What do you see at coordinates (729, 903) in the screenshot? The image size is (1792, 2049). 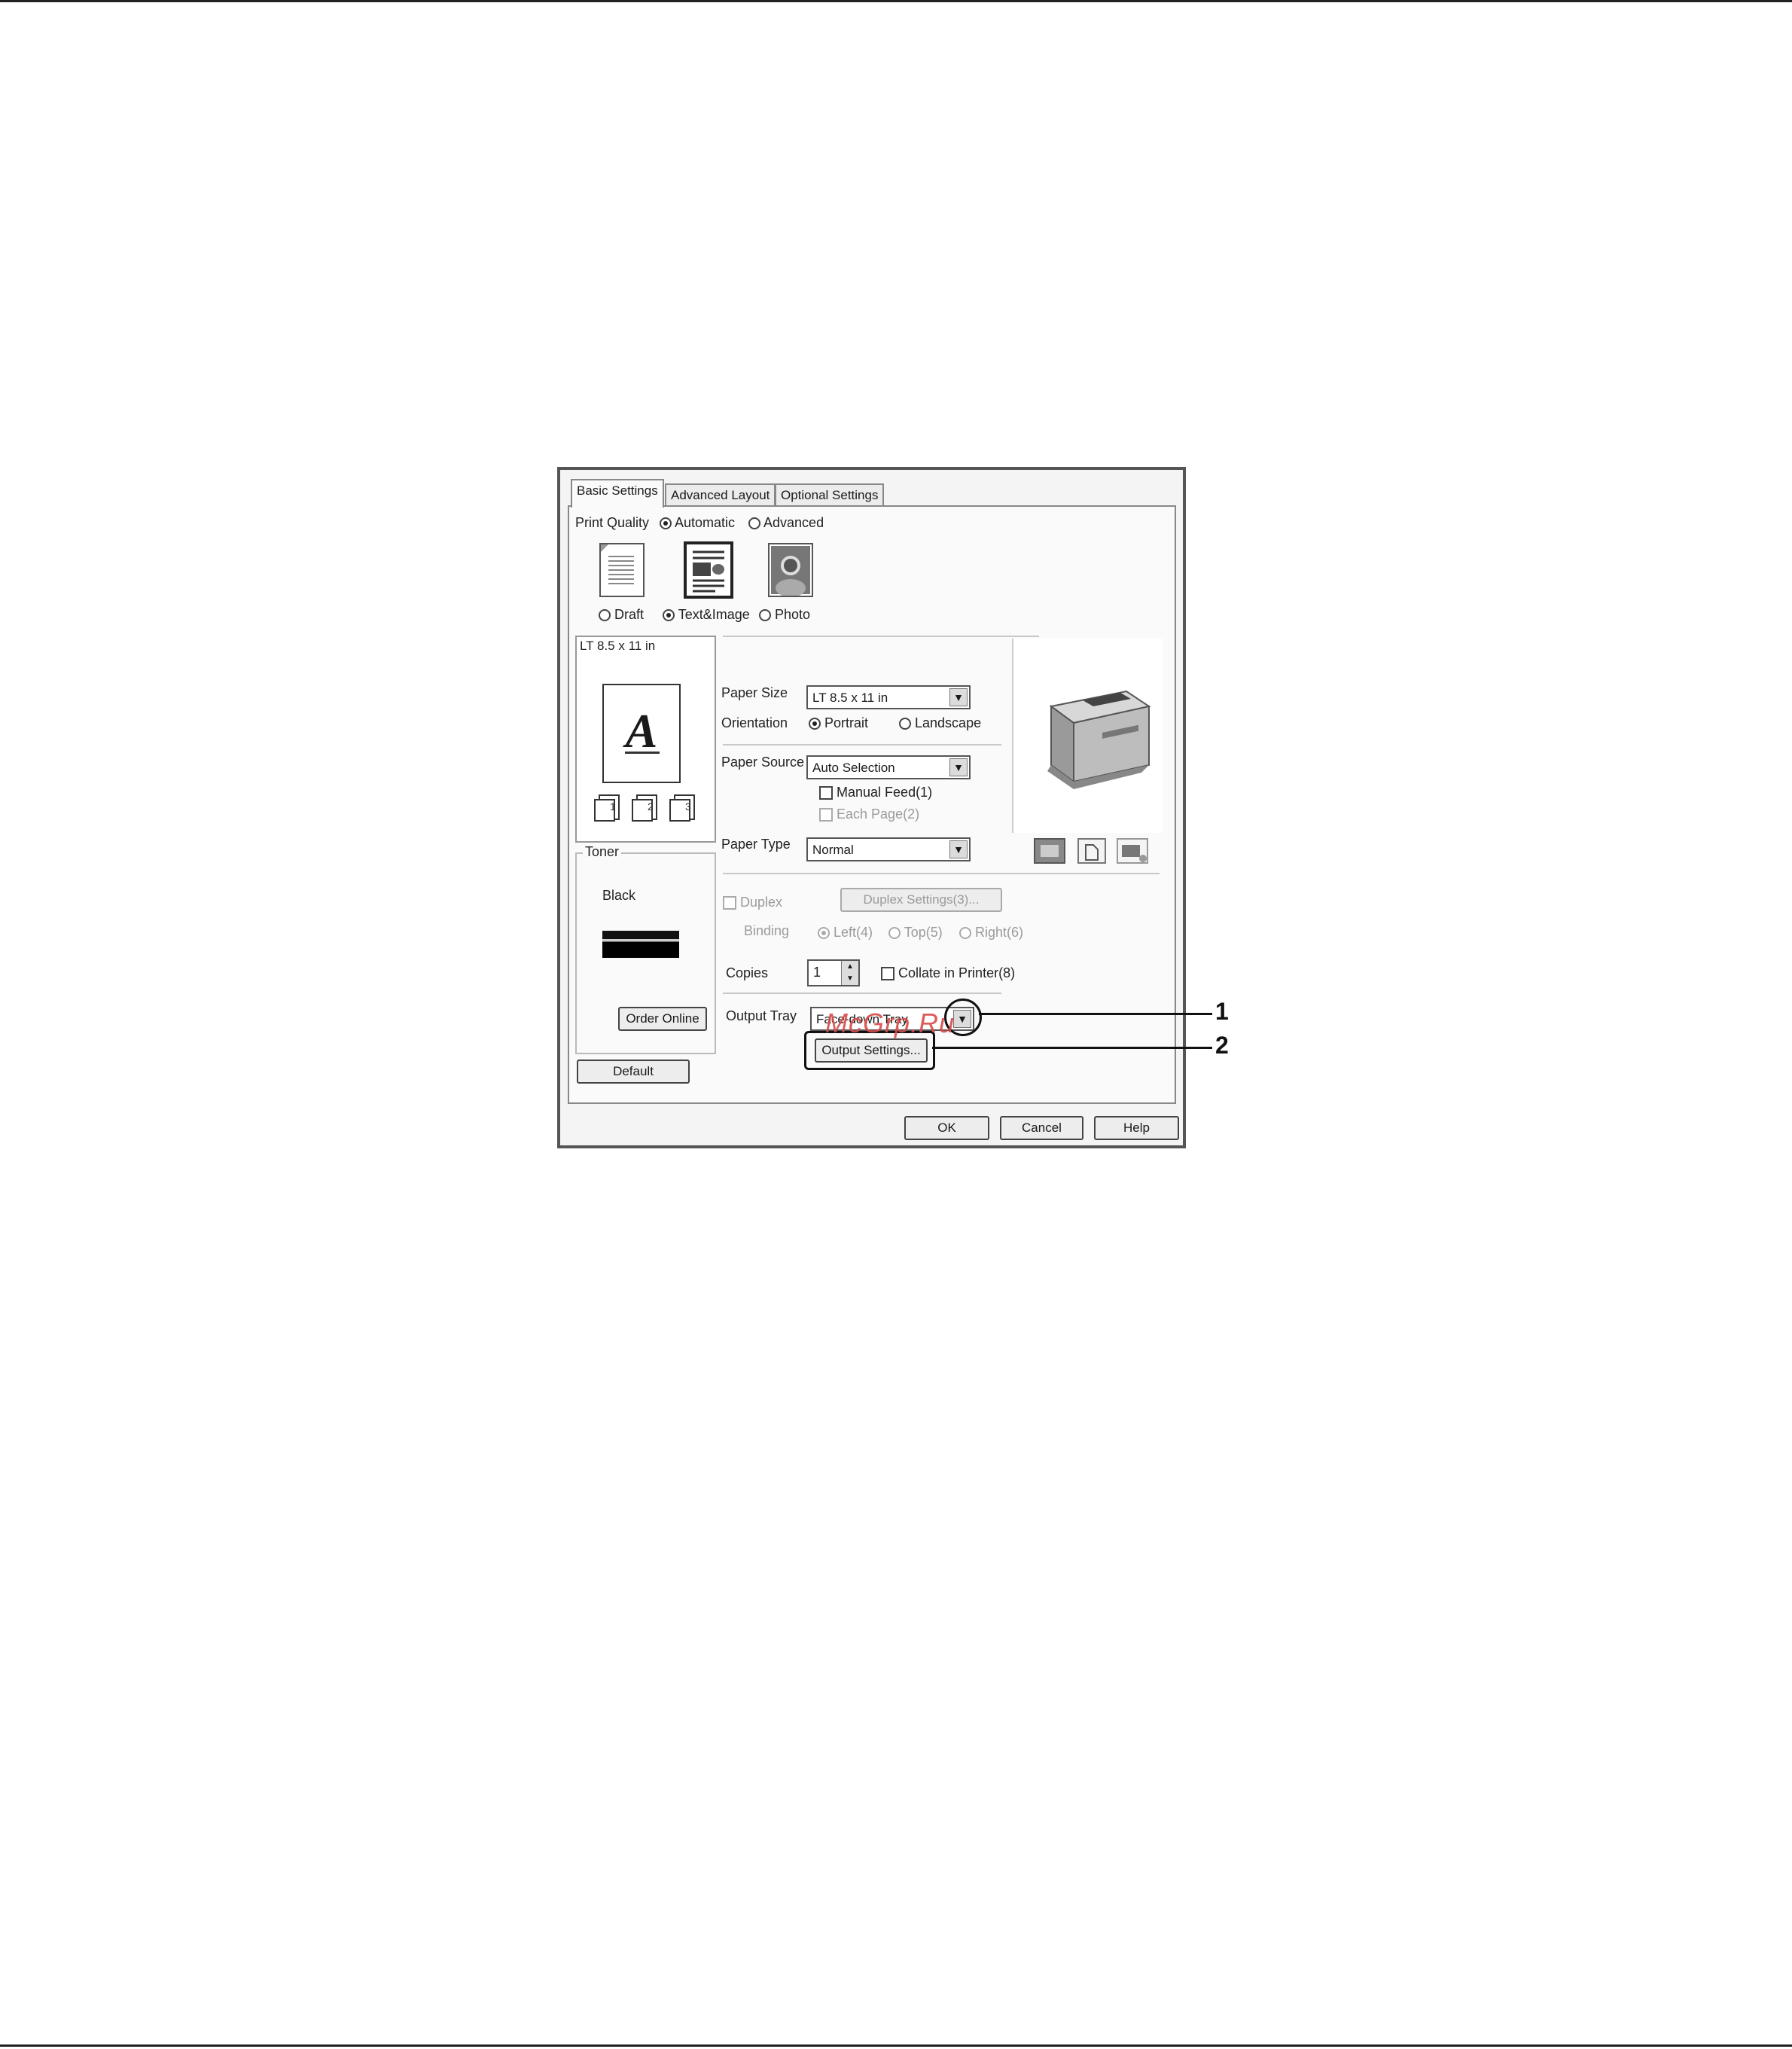 I see `duplex-checkbox` at bounding box center [729, 903].